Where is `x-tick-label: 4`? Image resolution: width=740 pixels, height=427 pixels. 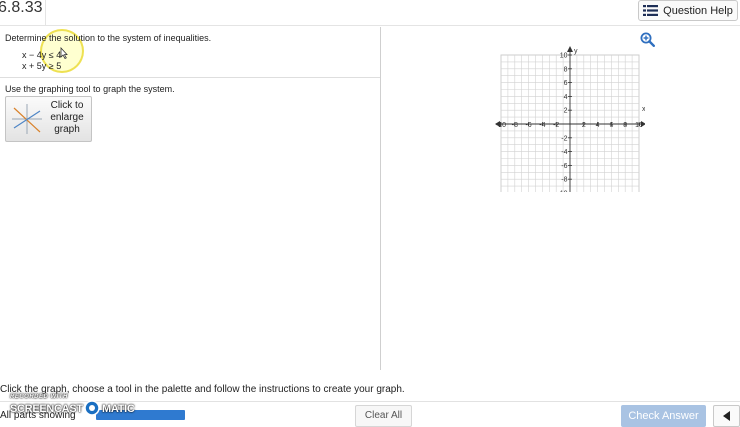 x-tick-label: 4 is located at coordinates (598, 125).